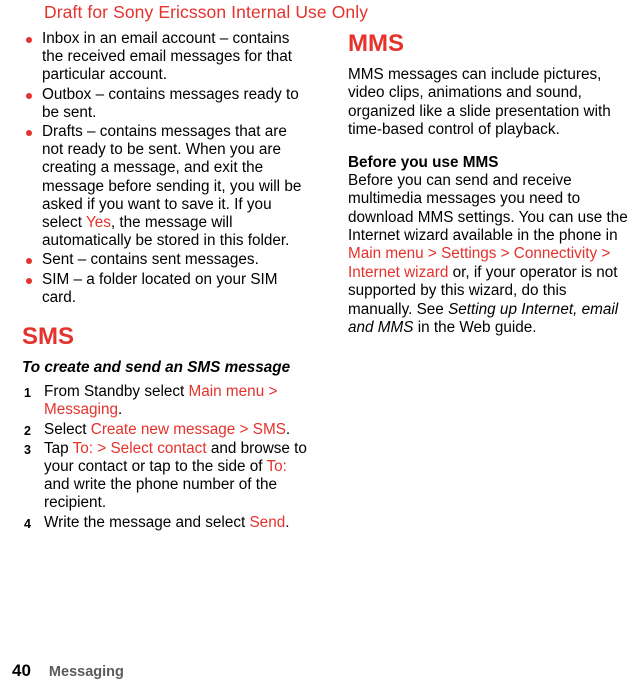  I want to click on text-run: SIM – a folder located on your SIM card., so click(160, 288).